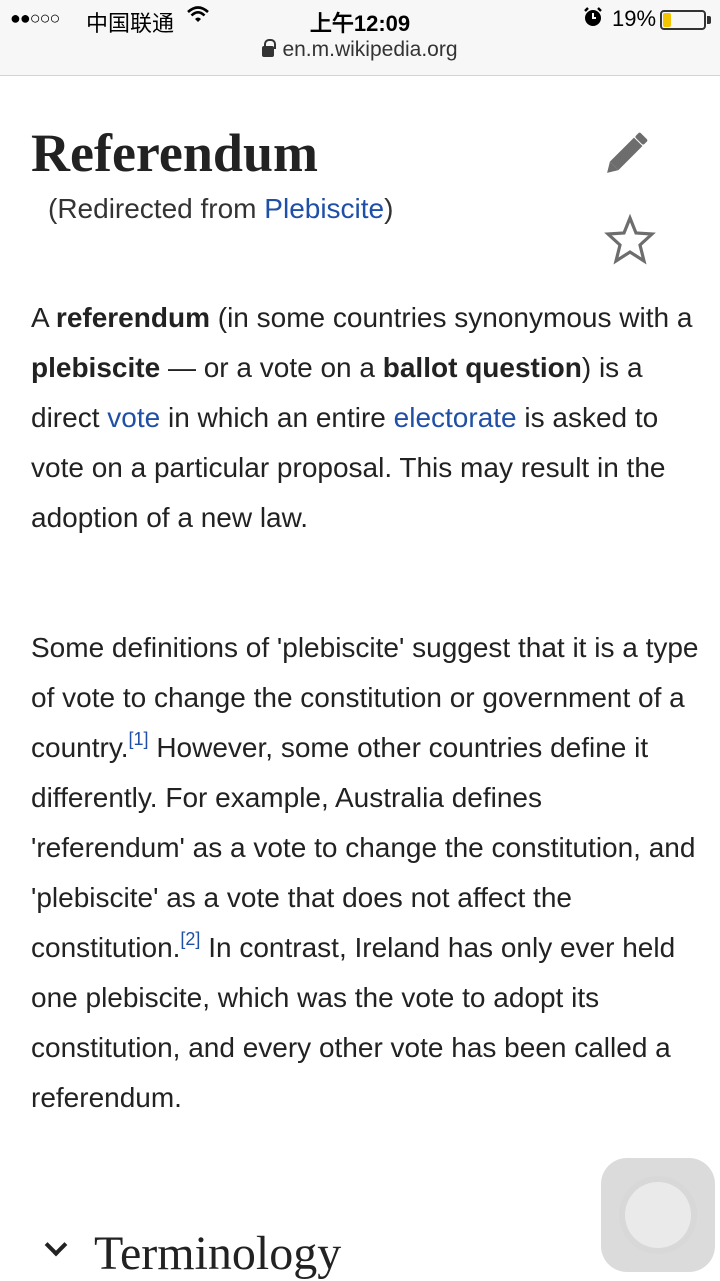 The width and height of the screenshot is (720, 1281). Describe the element at coordinates (451, 317) in the screenshot. I see `text: (in some countries synonymous with a` at that location.